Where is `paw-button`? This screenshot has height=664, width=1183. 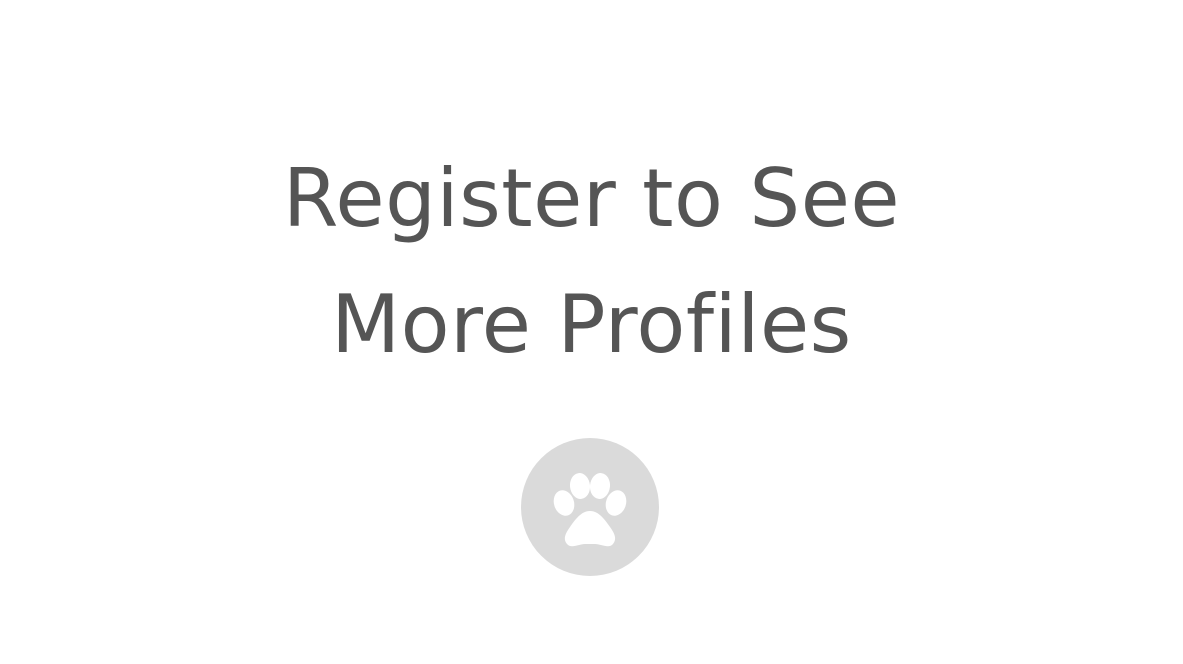
paw-button is located at coordinates (590, 507).